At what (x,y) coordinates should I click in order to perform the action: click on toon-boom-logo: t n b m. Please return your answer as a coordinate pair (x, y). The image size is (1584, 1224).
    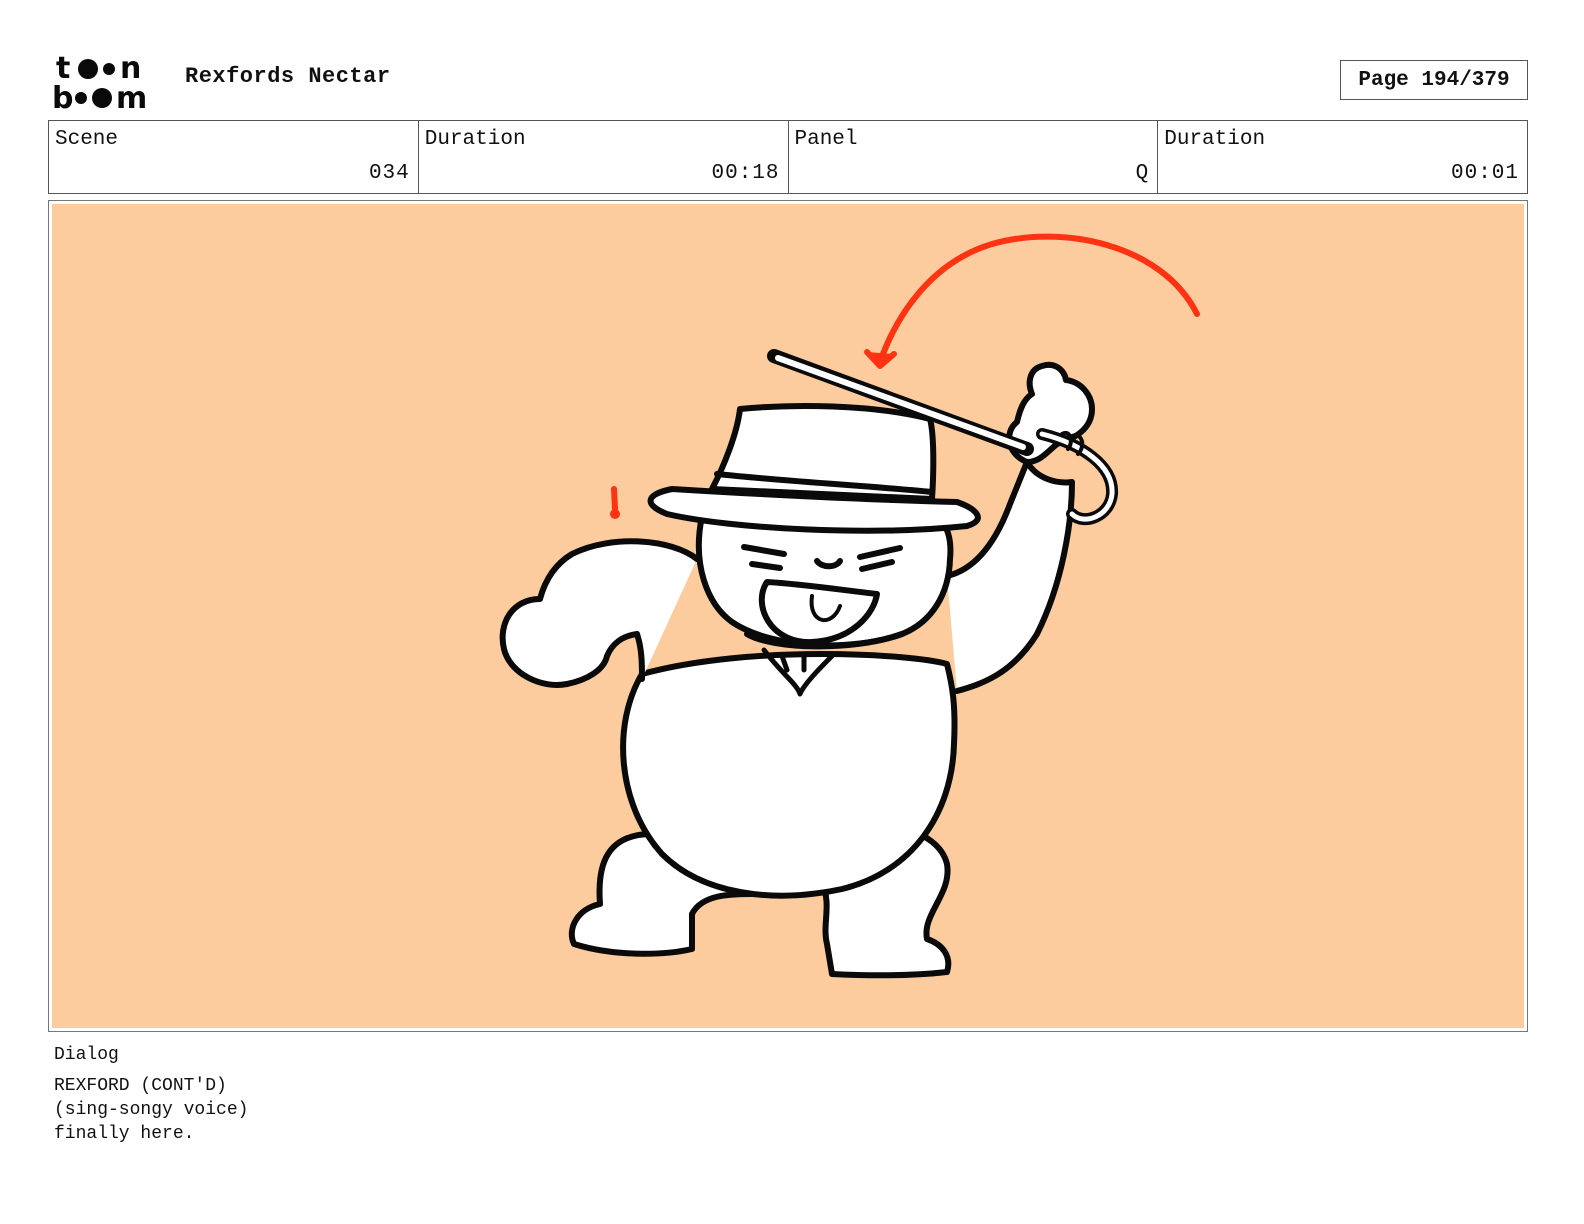
    Looking at the image, I should click on (99, 81).